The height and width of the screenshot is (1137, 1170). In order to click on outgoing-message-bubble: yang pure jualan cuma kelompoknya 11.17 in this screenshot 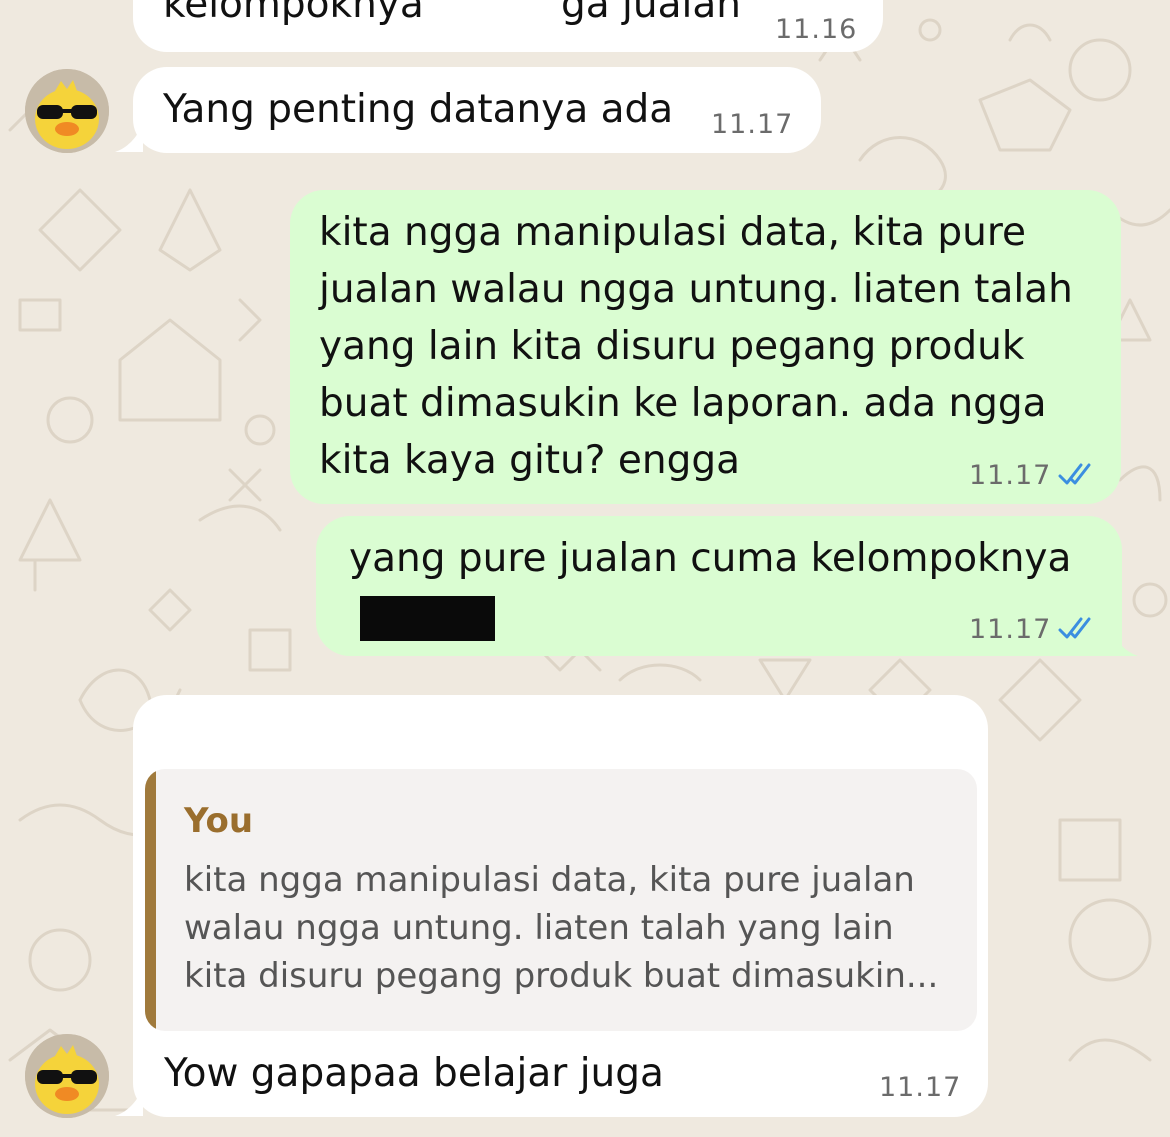, I will do `click(719, 586)`.